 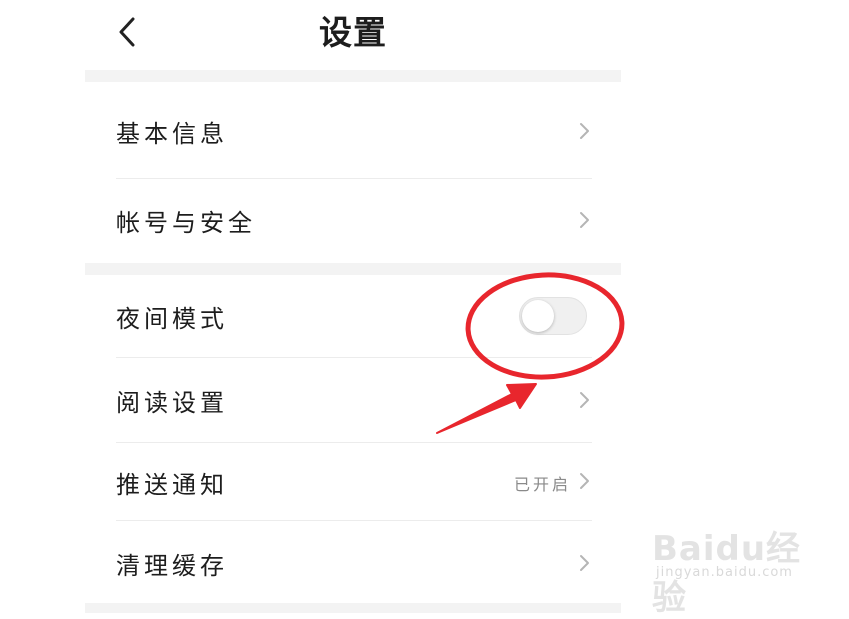 What do you see at coordinates (353, 221) in the screenshot?
I see `settings-item-account-security: 帐号与安全` at bounding box center [353, 221].